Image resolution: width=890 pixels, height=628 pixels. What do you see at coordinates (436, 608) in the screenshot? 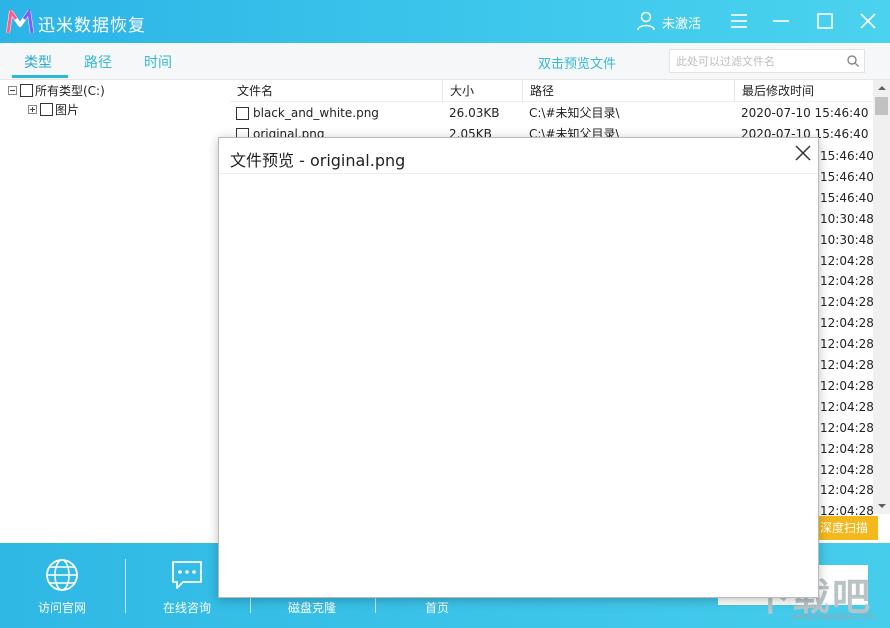
I see `home-label: 首页` at bounding box center [436, 608].